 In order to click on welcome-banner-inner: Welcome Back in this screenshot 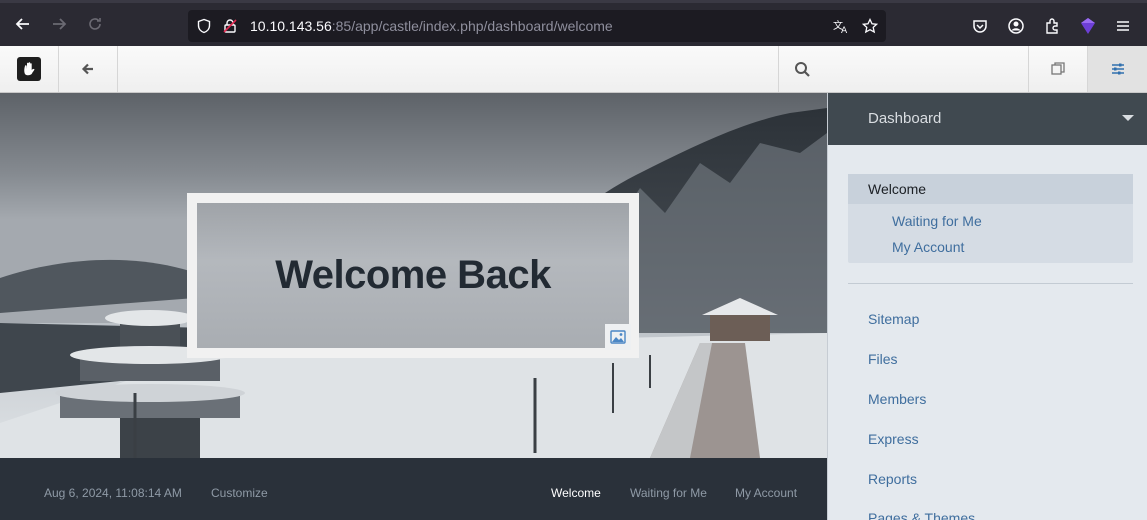, I will do `click(413, 275)`.